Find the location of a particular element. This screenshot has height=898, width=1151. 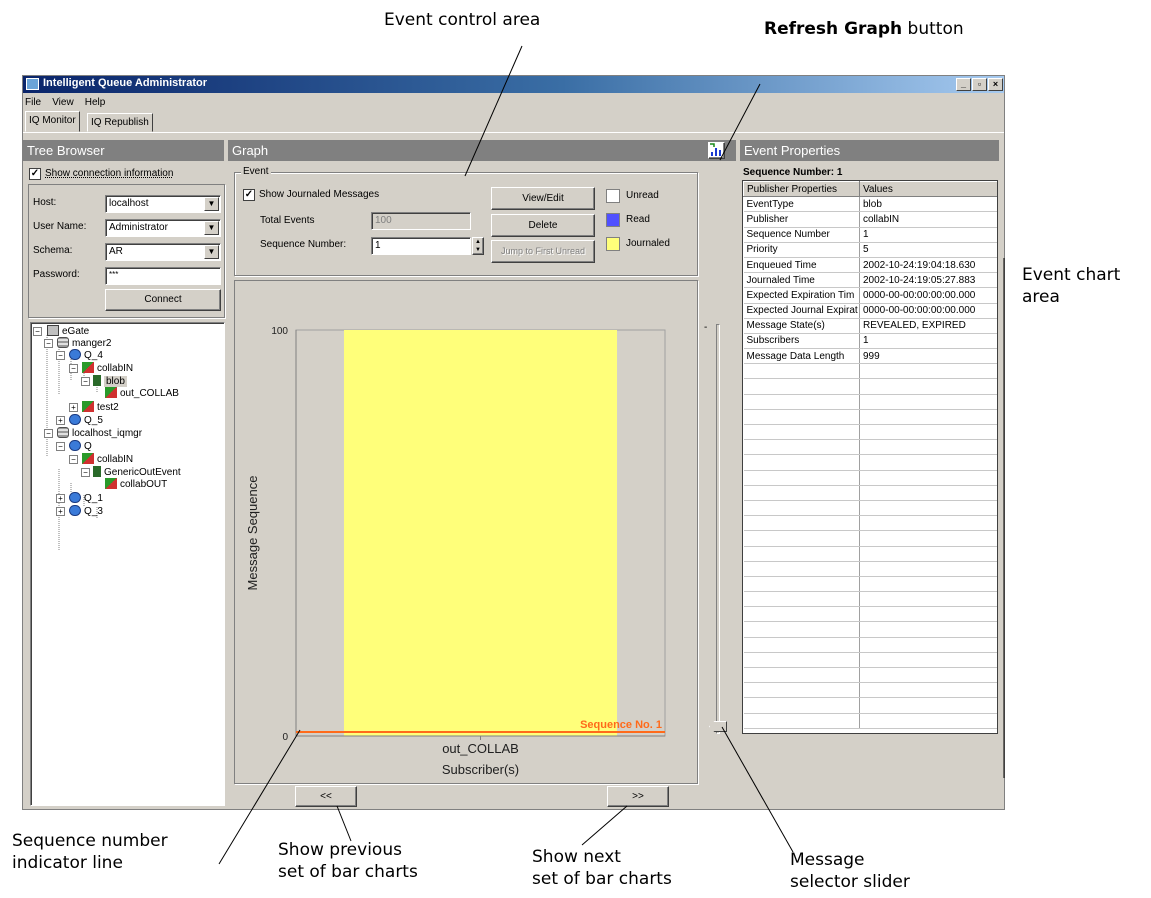

tab-divider is located at coordinates (513, 133).